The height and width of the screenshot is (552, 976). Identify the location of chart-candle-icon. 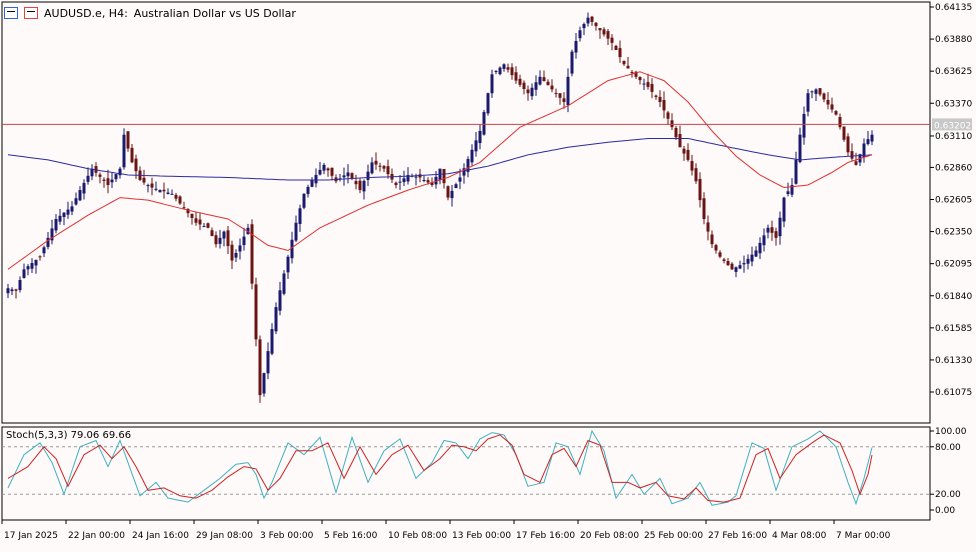
(31, 13).